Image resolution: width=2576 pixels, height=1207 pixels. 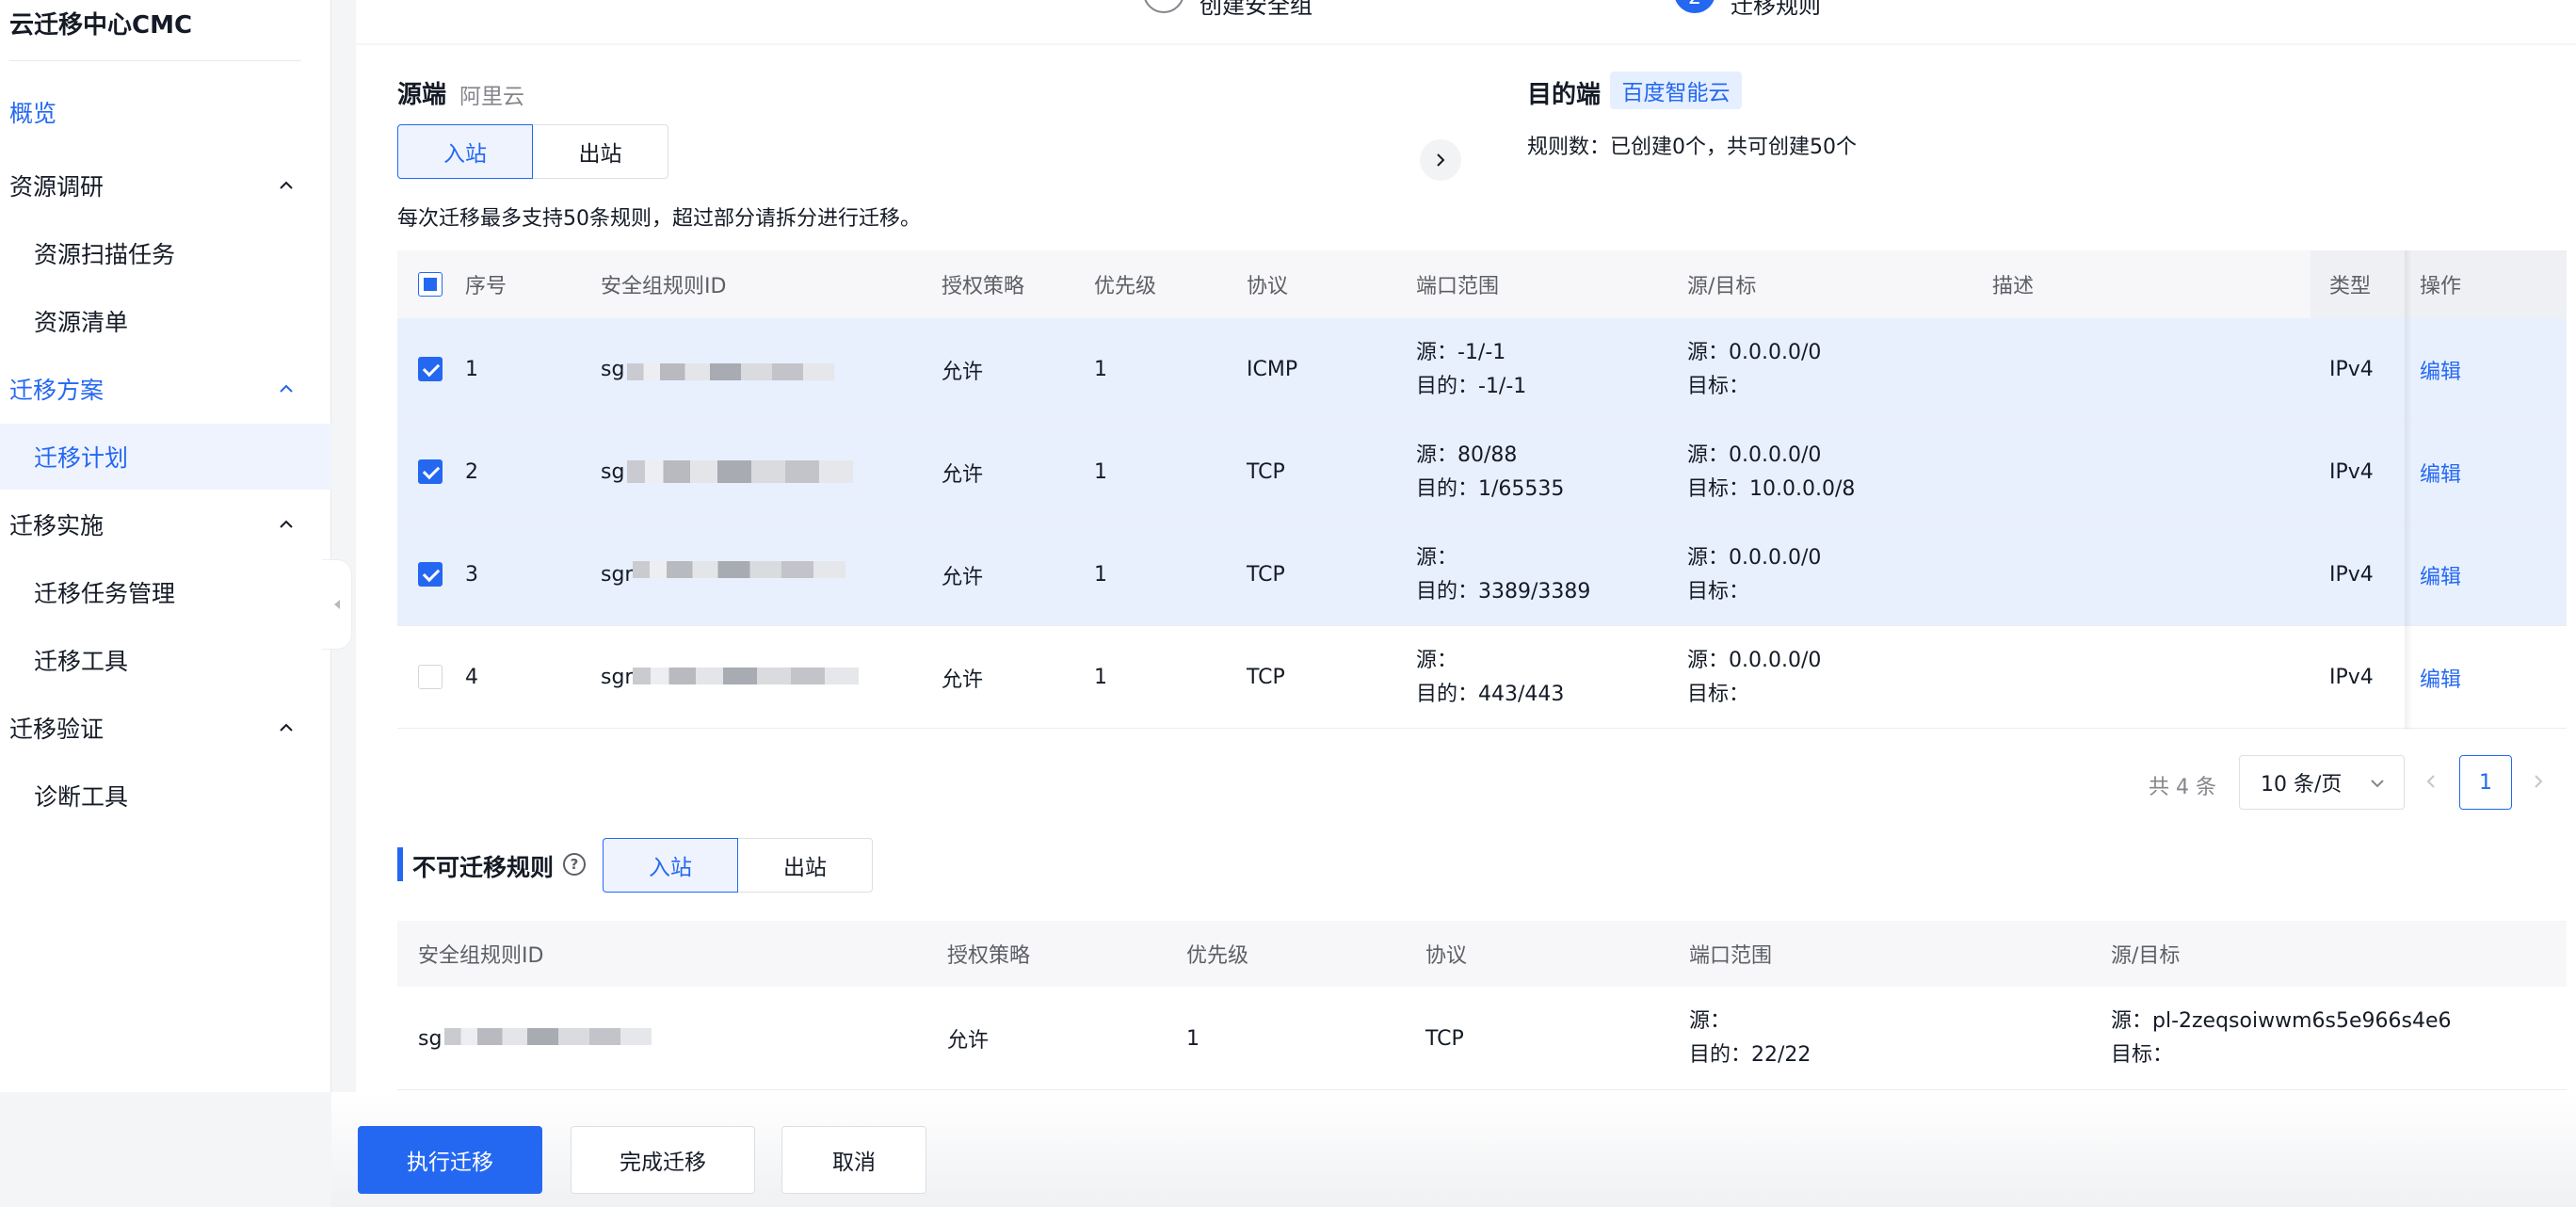 What do you see at coordinates (2281, 1038) in the screenshot?
I see `cell-src-dst: 源：pl-2zeqsoiwwm6s5e966s4e6 目标：` at bounding box center [2281, 1038].